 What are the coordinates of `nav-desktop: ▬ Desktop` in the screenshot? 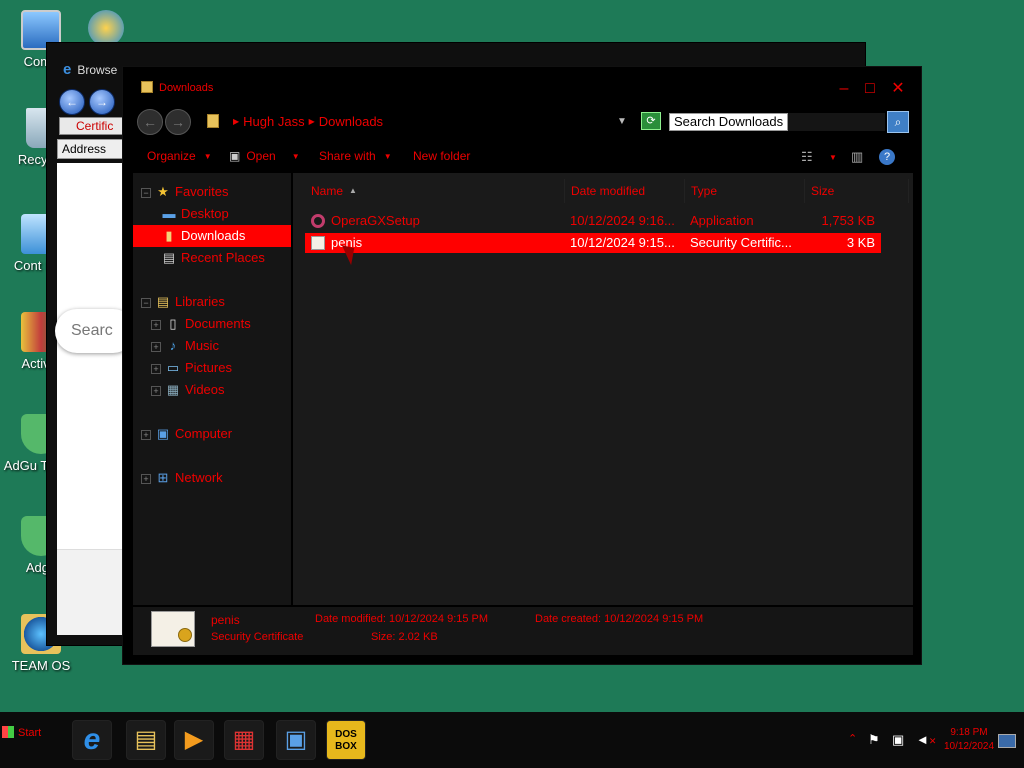 It's located at (212, 214).